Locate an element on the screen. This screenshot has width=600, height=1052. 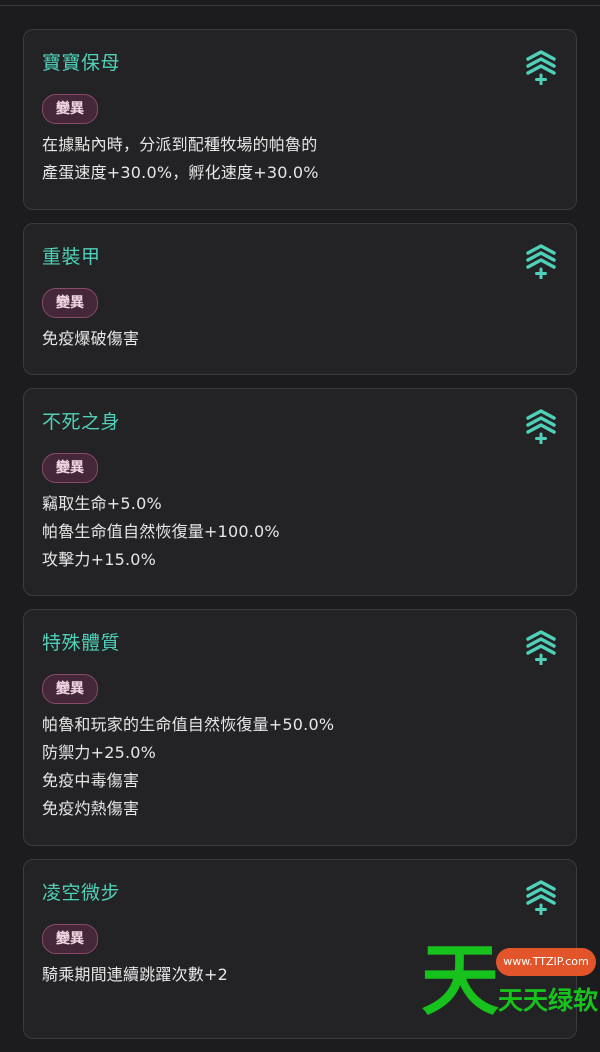
skill-title: 凌空微步 is located at coordinates (81, 893).